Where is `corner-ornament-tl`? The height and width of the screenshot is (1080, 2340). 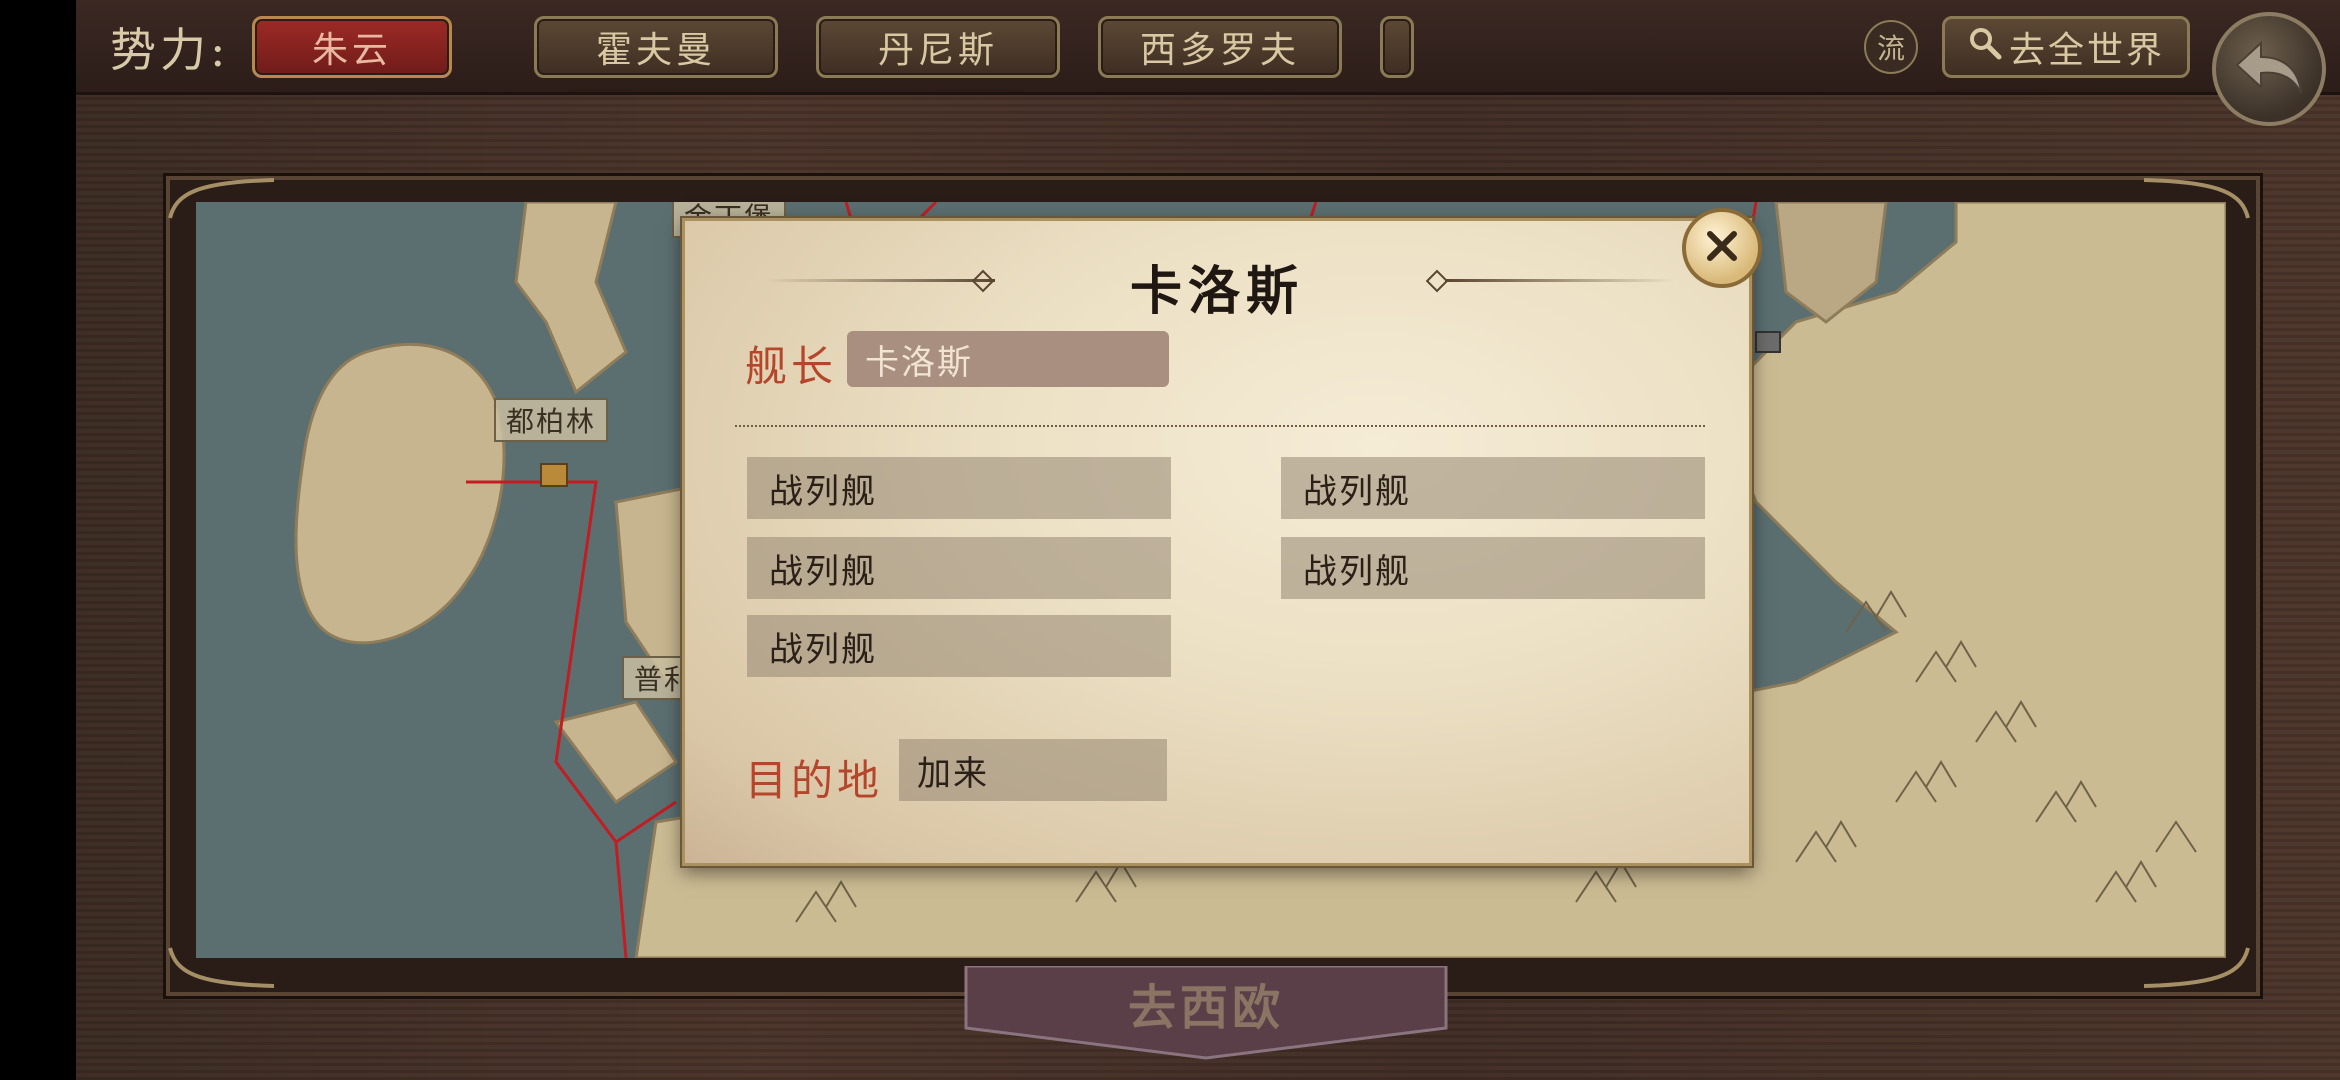 corner-ornament-tl is located at coordinates (221, 198).